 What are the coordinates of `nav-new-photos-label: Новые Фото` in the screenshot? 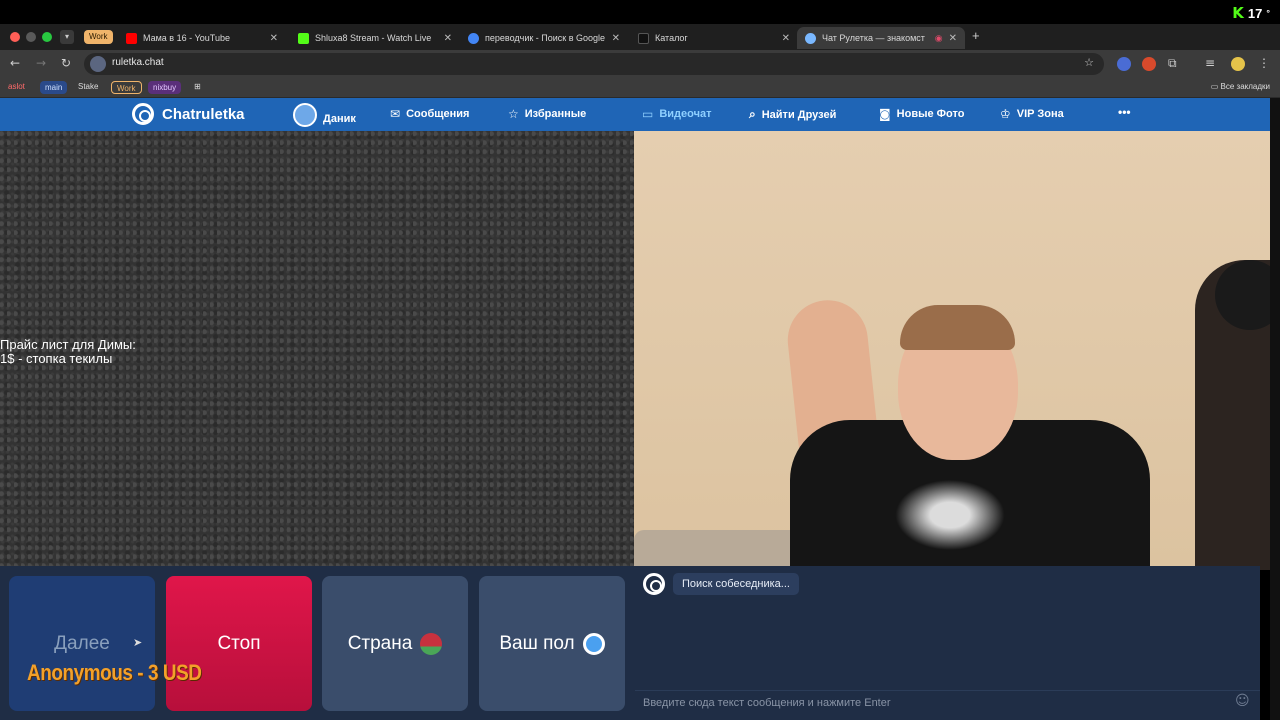 It's located at (930, 114).